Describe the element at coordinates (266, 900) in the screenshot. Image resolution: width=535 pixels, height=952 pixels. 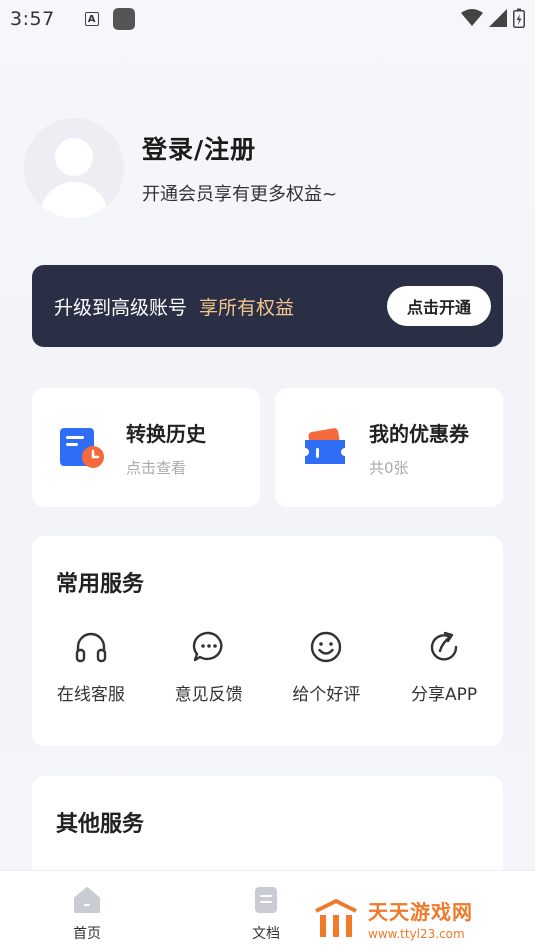
I see `document-icon` at that location.